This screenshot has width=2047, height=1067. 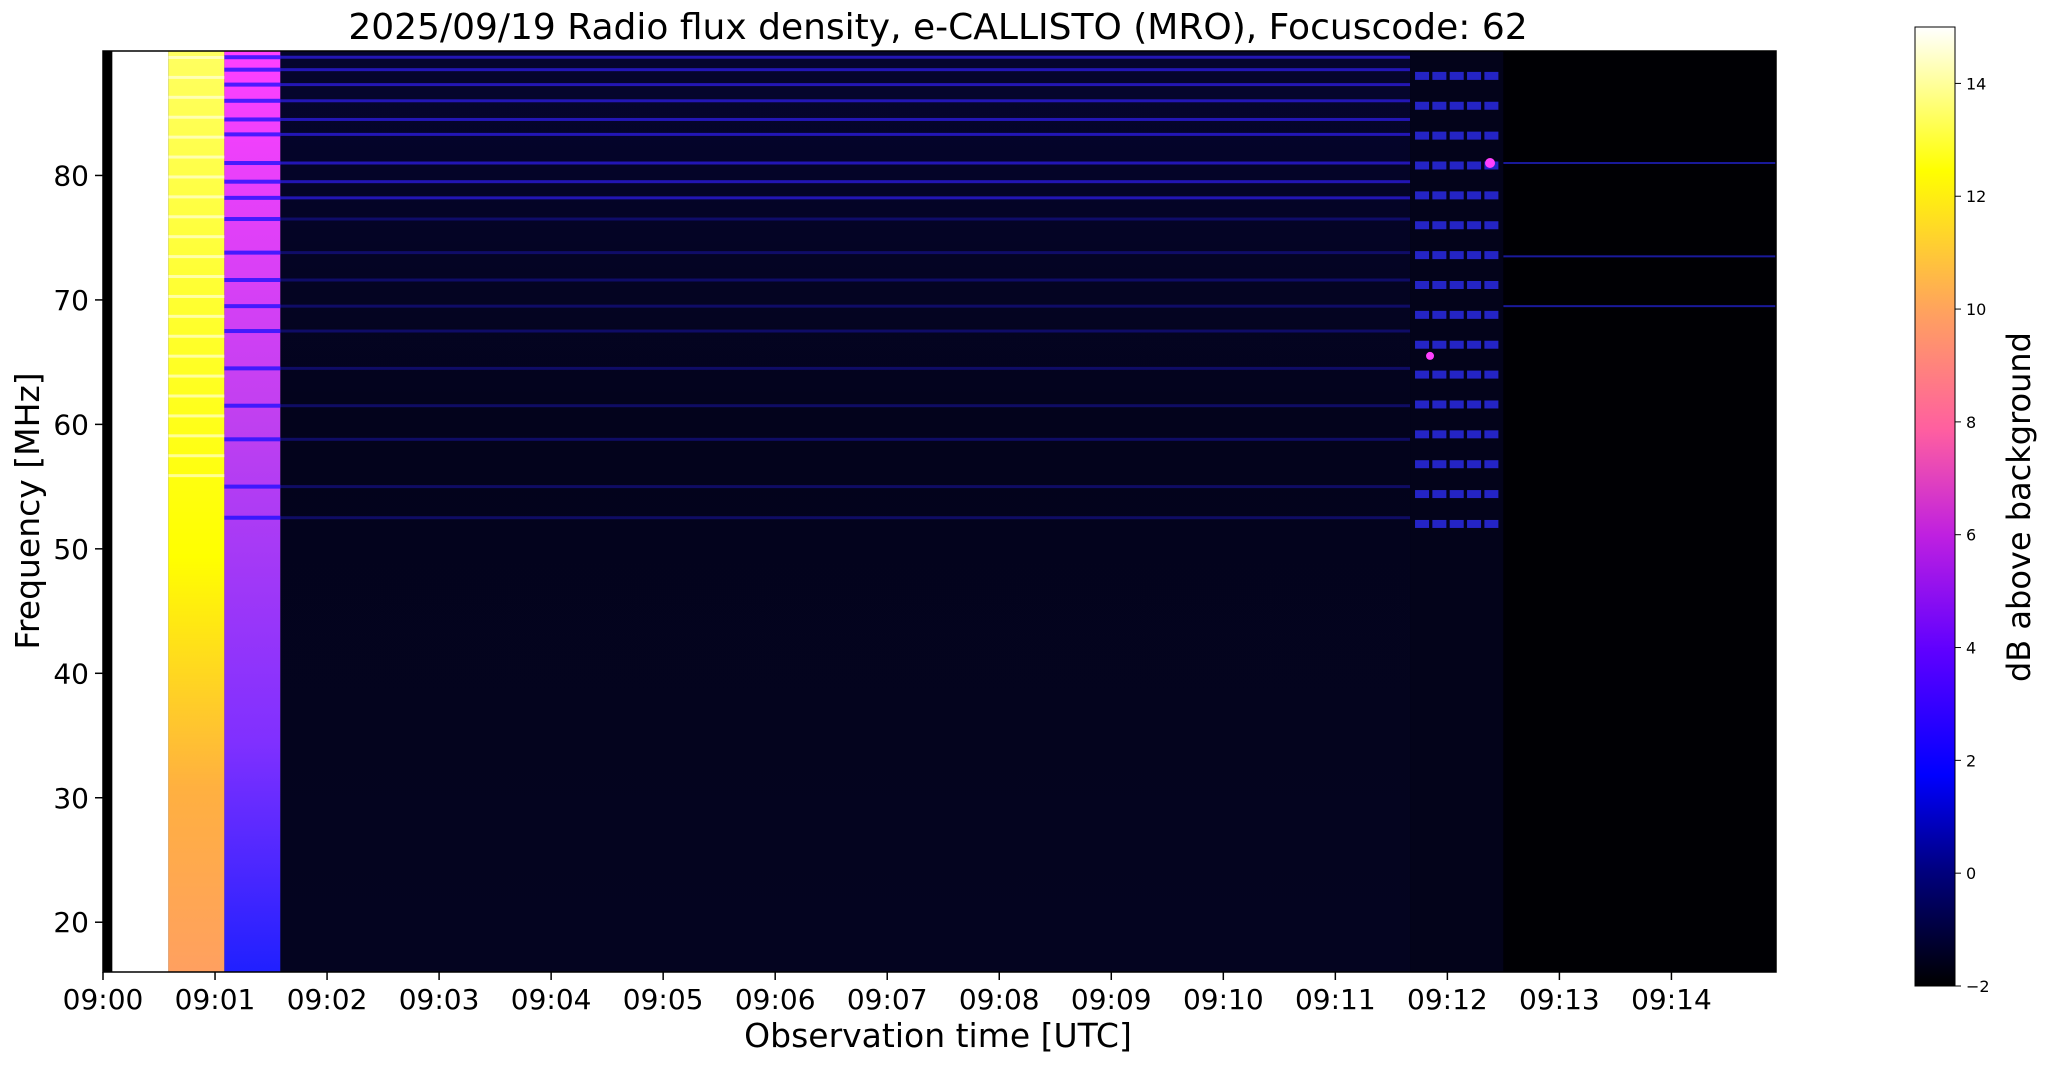 I want to click on x-tick-label: 09:10, so click(x=1223, y=999).